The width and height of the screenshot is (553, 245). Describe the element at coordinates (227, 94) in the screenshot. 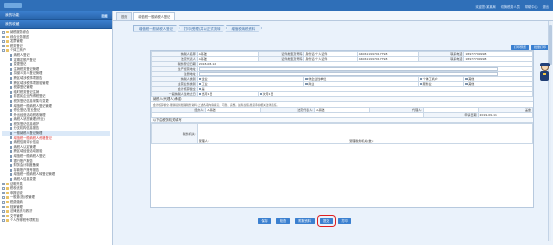

I see `effective-option: 当月1日` at that location.